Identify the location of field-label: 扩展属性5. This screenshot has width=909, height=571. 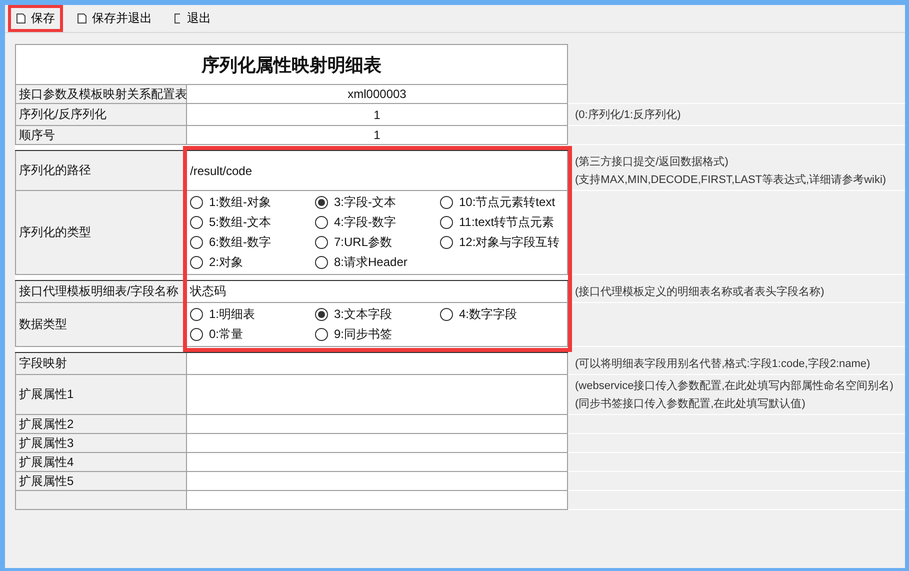
(101, 481).